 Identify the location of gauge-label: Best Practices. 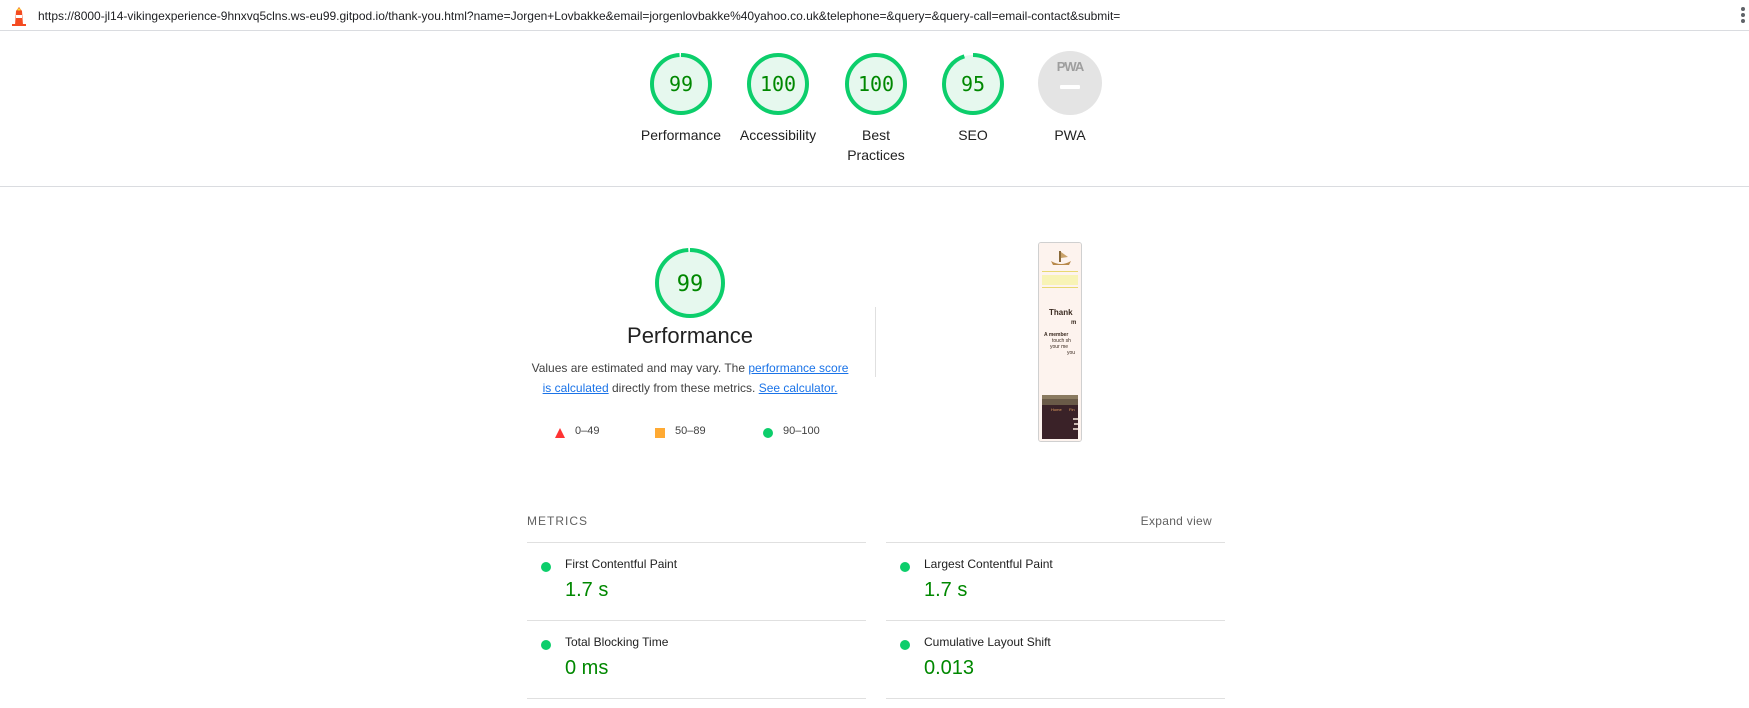
(876, 145).